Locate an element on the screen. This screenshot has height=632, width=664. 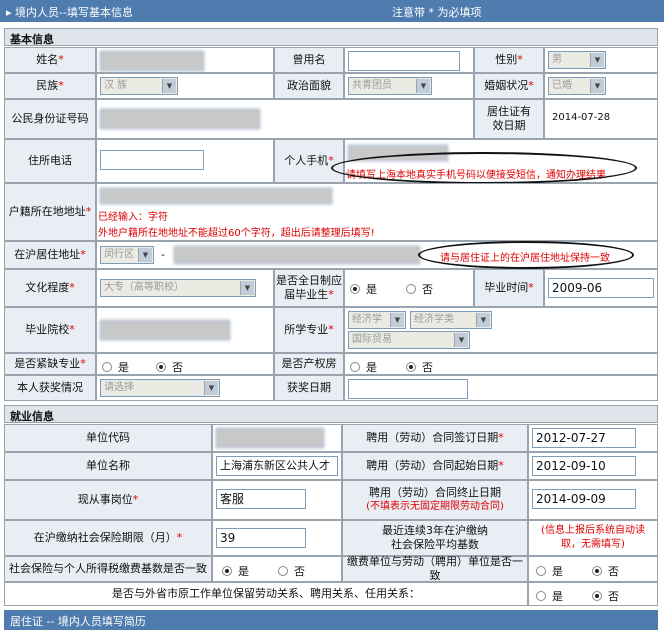
gender-select: 男 ▼ is located at coordinates (577, 60).